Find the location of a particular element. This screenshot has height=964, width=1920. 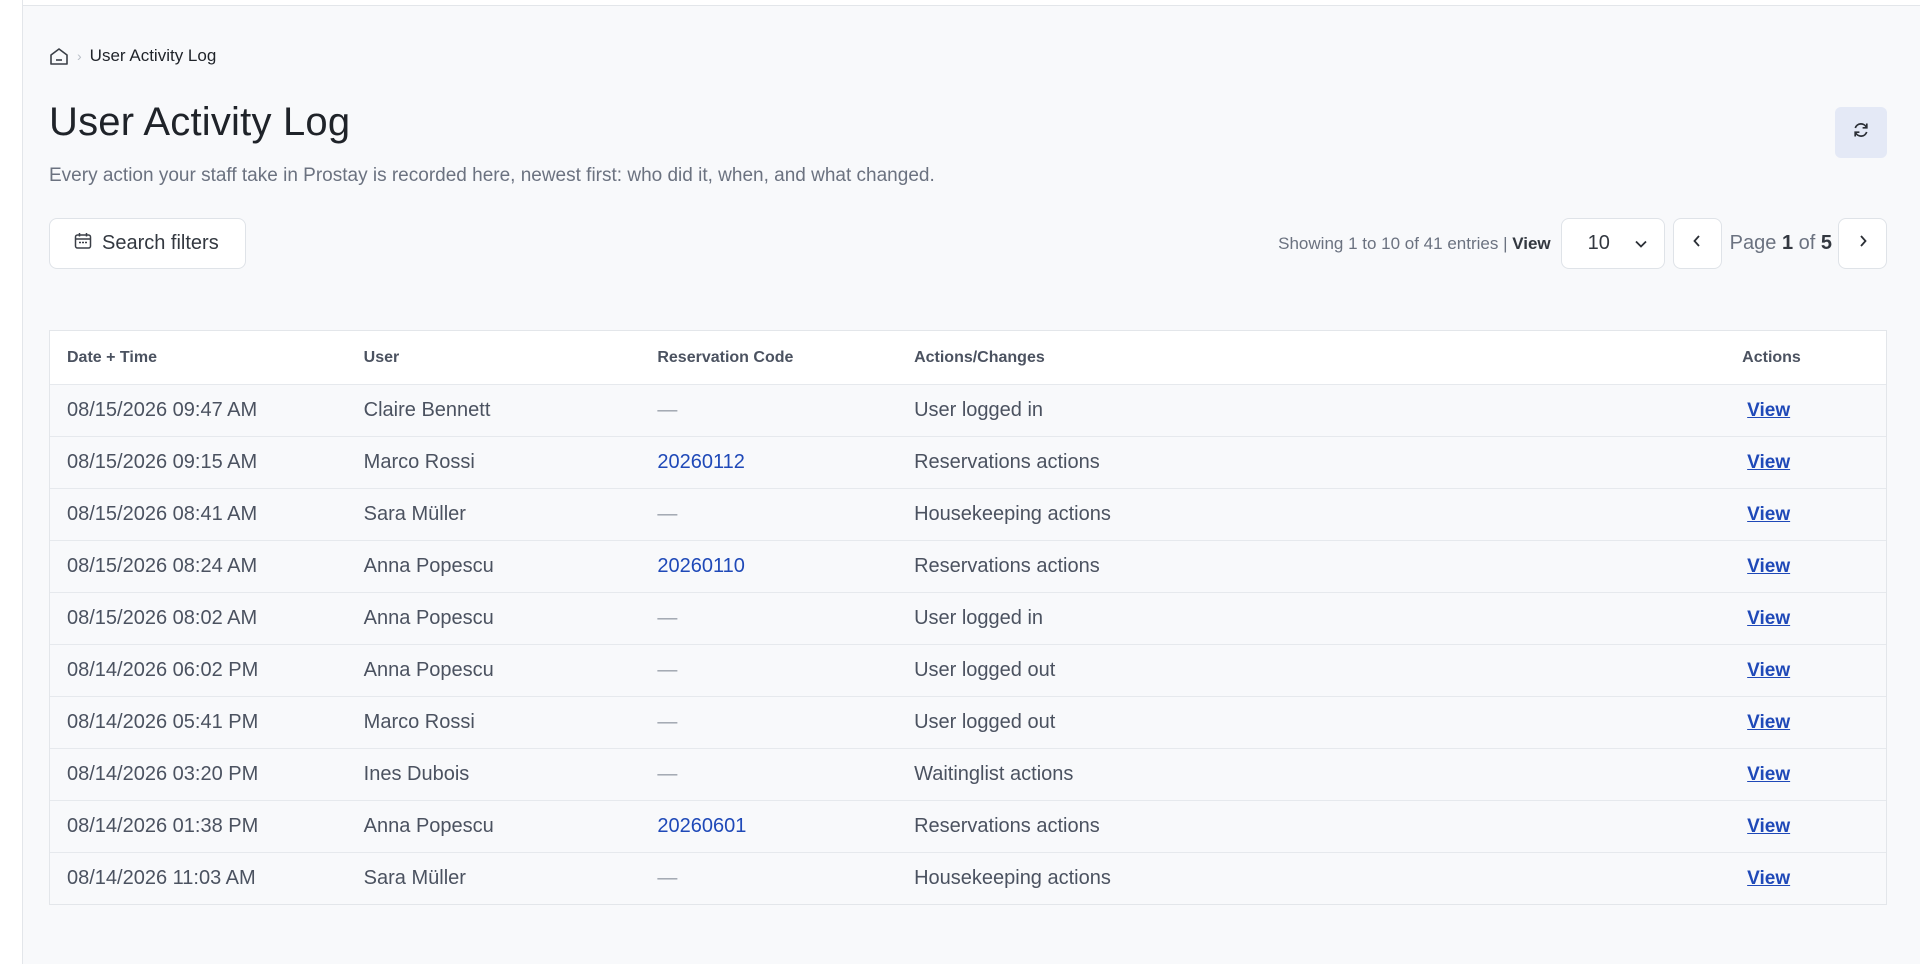

cell-datetime: 08/14/2026 06:02 PM is located at coordinates (163, 670).